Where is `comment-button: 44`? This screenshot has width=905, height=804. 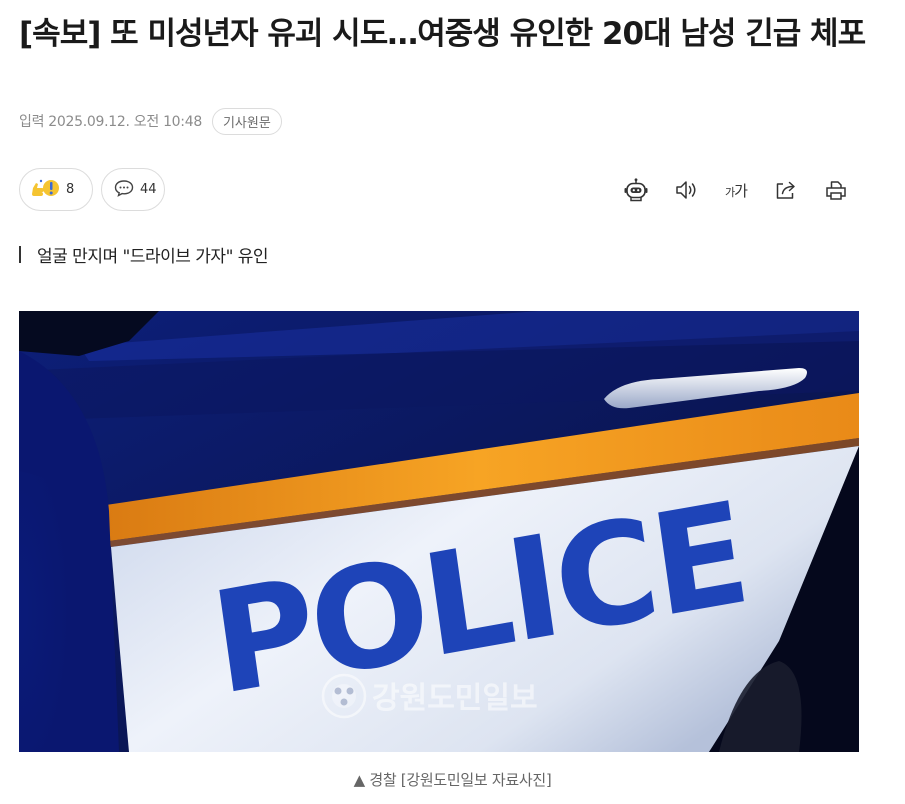
comment-button: 44 is located at coordinates (133, 189).